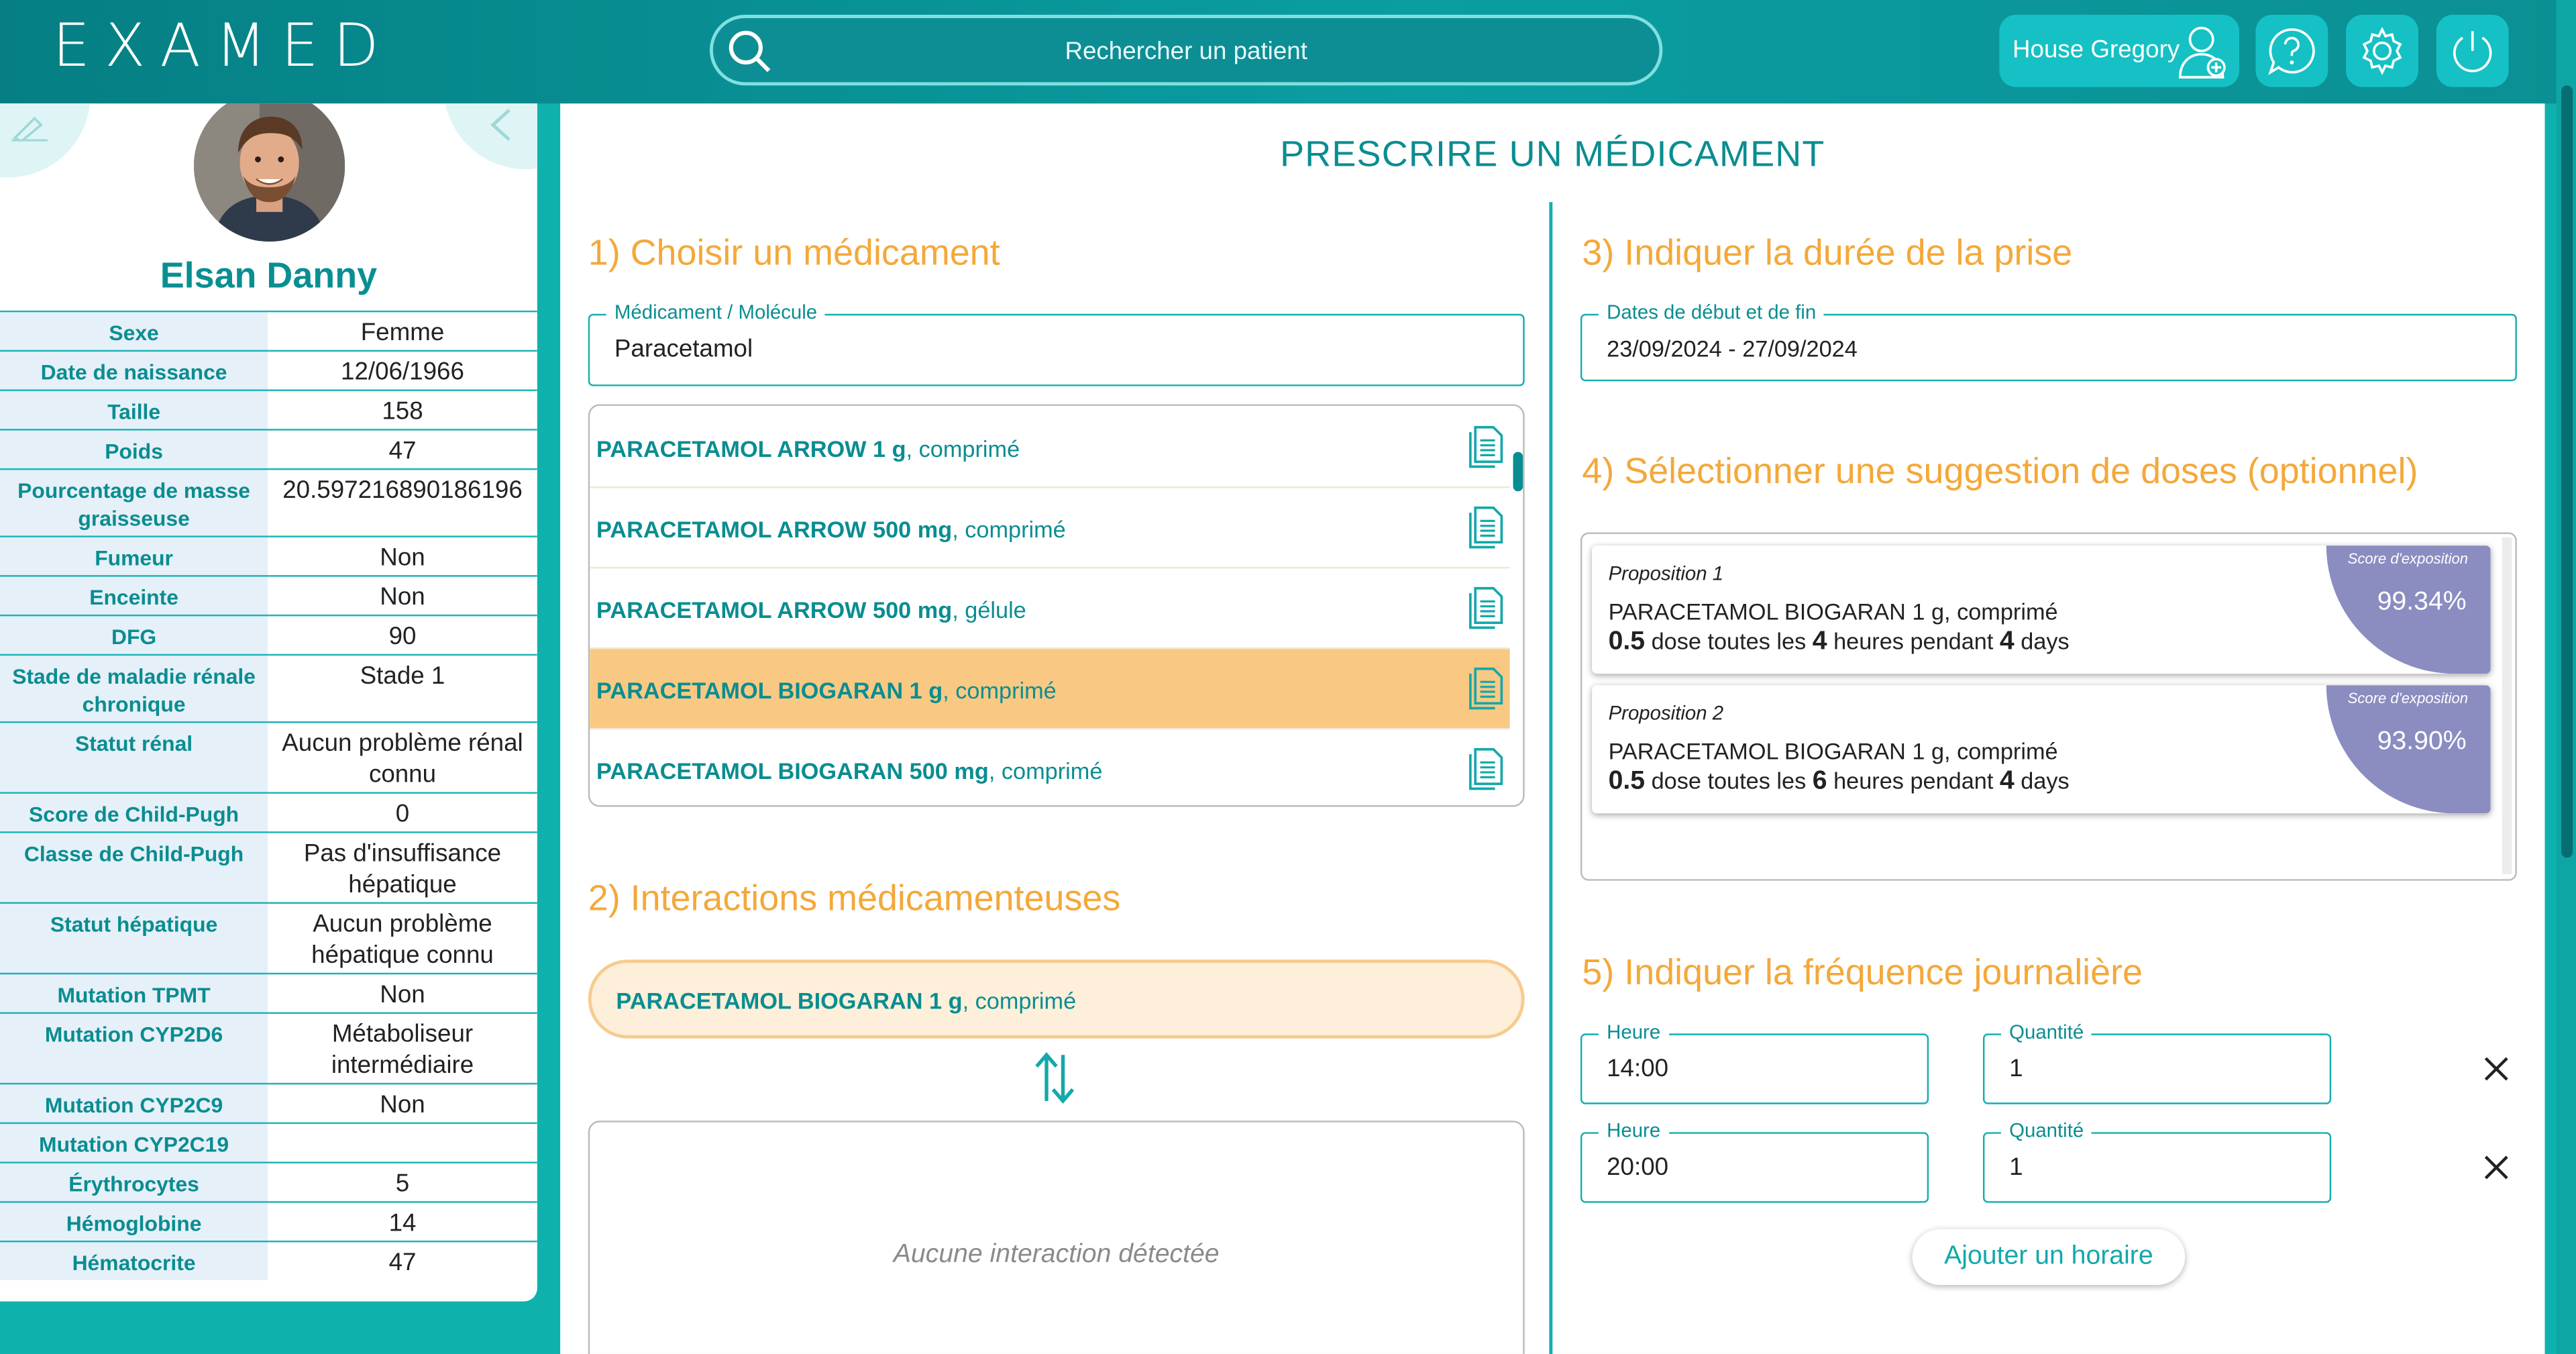 This screenshot has width=2576, height=1354. Describe the element at coordinates (2422, 741) in the screenshot. I see `exposure-score-value: 93.90%` at that location.